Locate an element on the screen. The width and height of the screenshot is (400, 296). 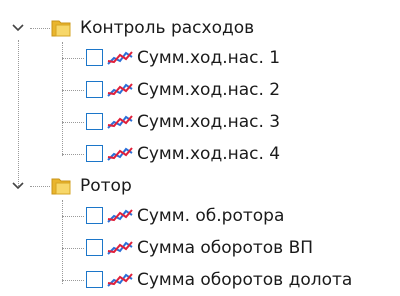
tree-item-label: Сумма оборотов долота is located at coordinates (245, 280).